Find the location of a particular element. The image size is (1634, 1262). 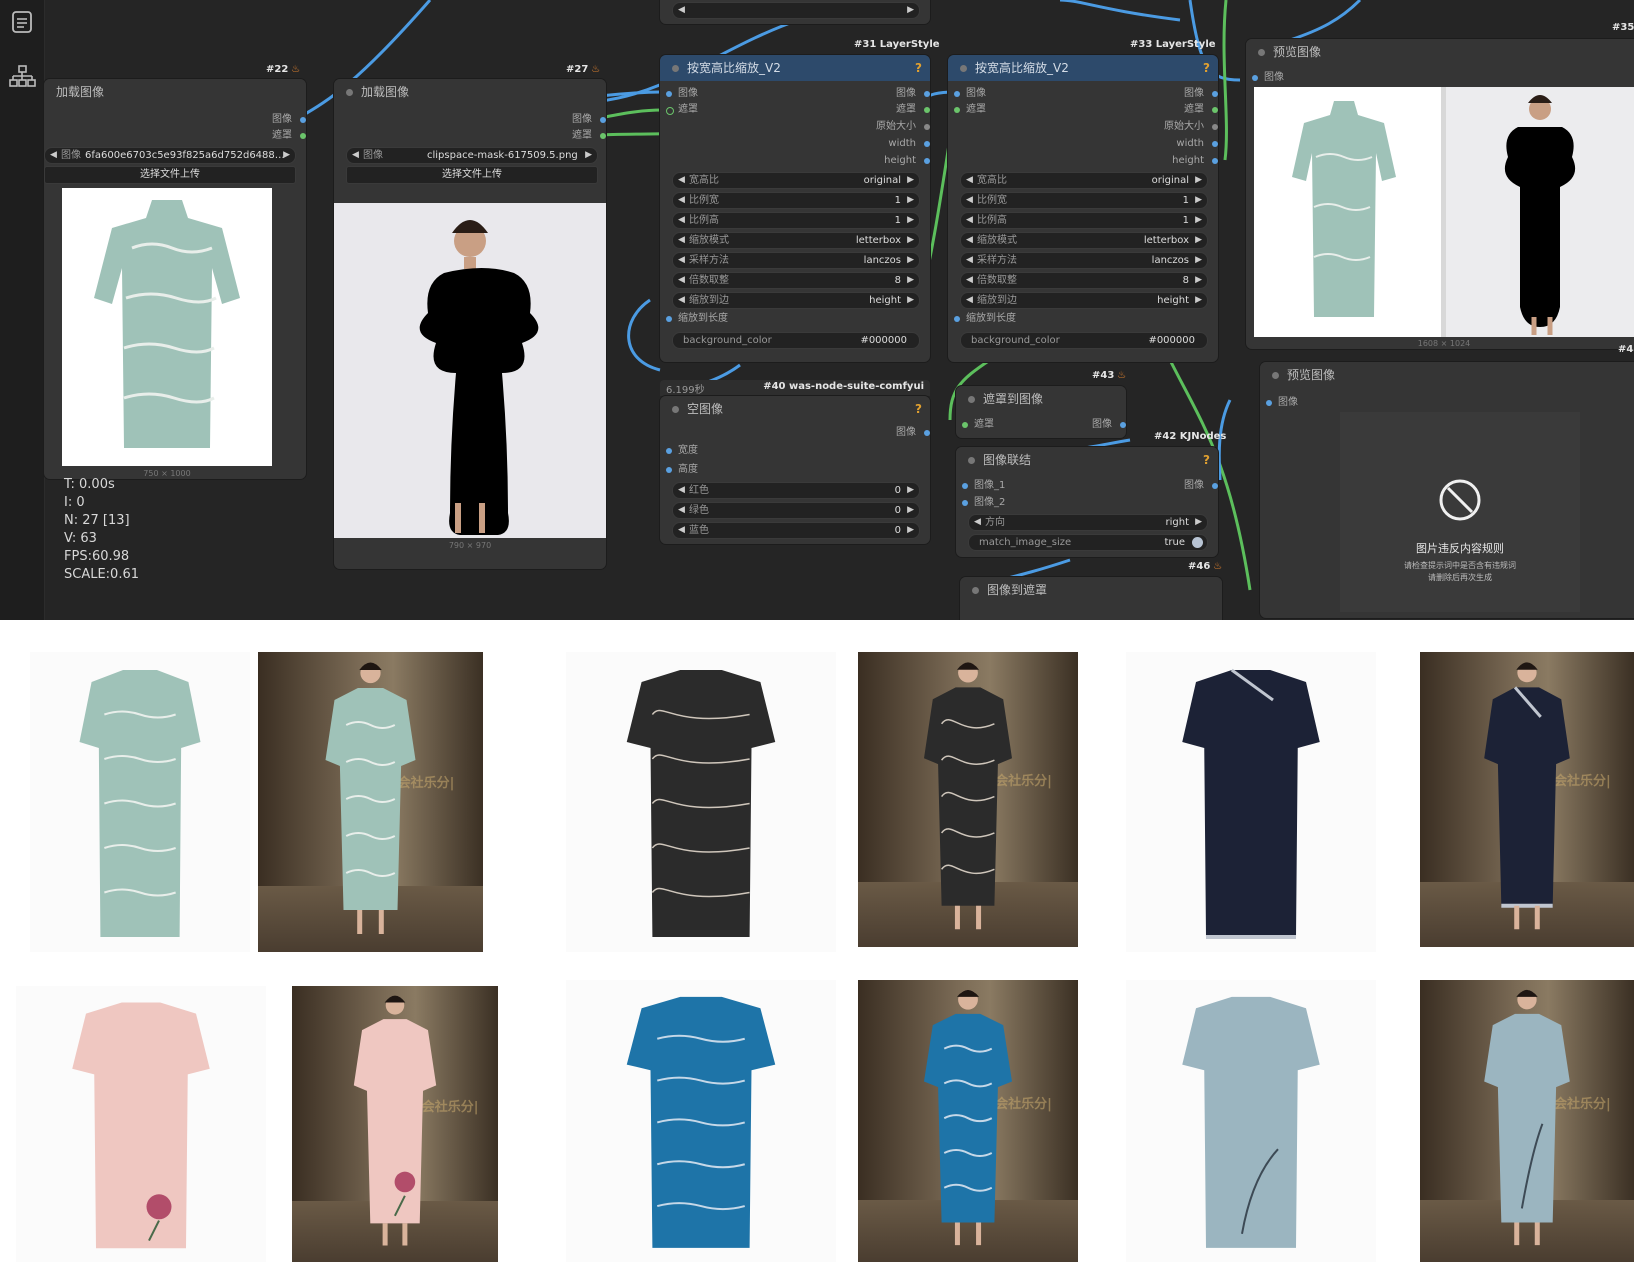

node-title-text: 加载图像 is located at coordinates (80, 92).